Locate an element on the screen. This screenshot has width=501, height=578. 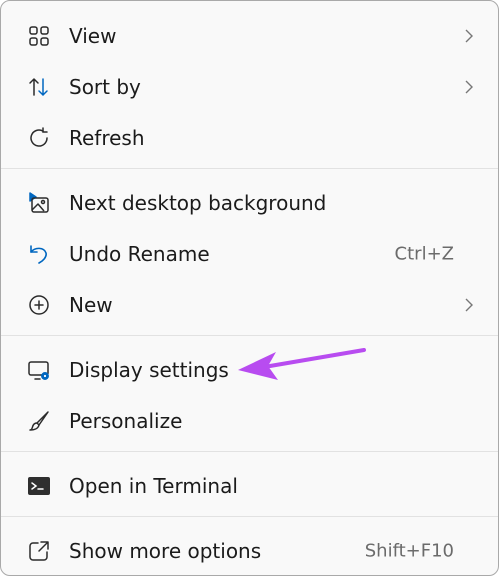
menu-item-label: New is located at coordinates (91, 305).